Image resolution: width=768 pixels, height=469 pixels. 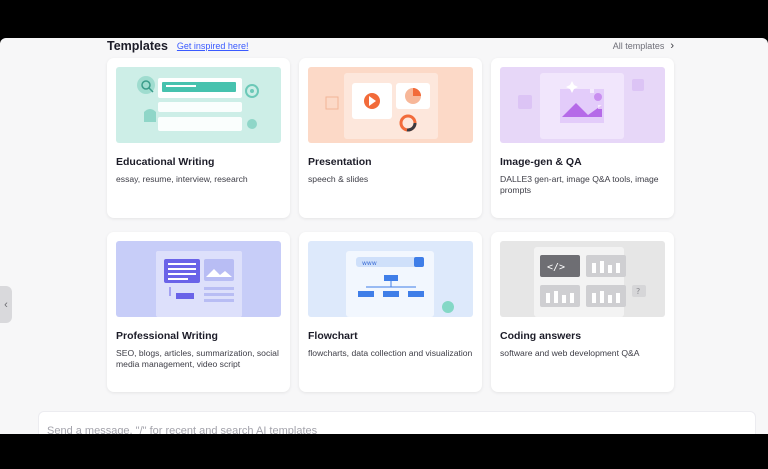 I want to click on message-input, so click(x=387, y=428).